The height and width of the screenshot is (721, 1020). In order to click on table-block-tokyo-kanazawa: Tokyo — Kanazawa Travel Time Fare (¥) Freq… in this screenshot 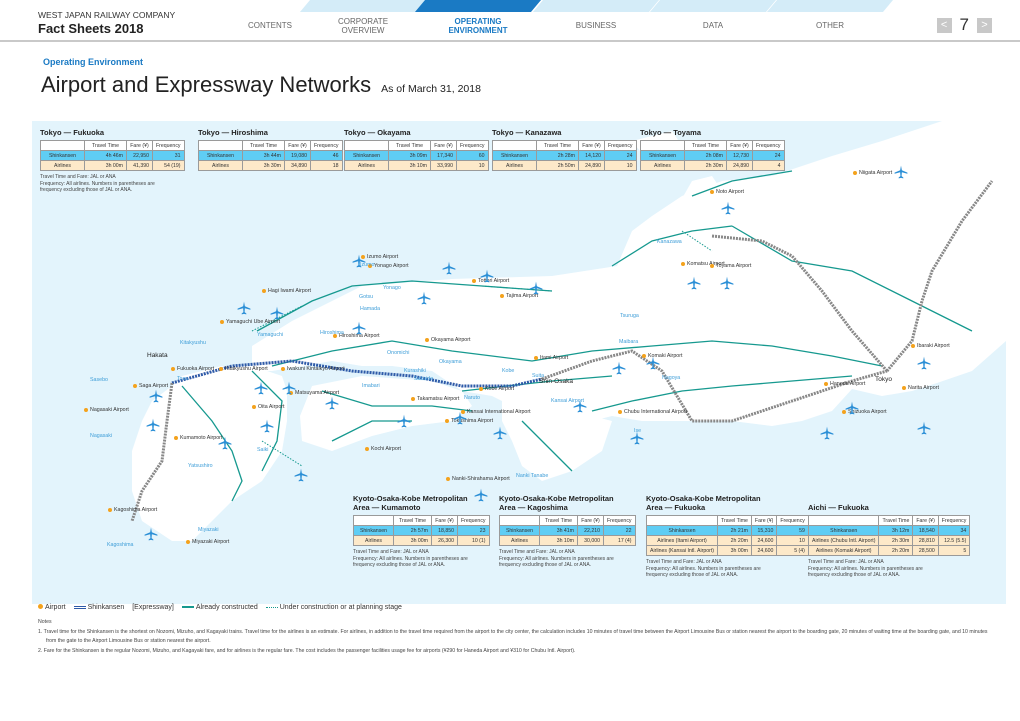, I will do `click(564, 149)`.